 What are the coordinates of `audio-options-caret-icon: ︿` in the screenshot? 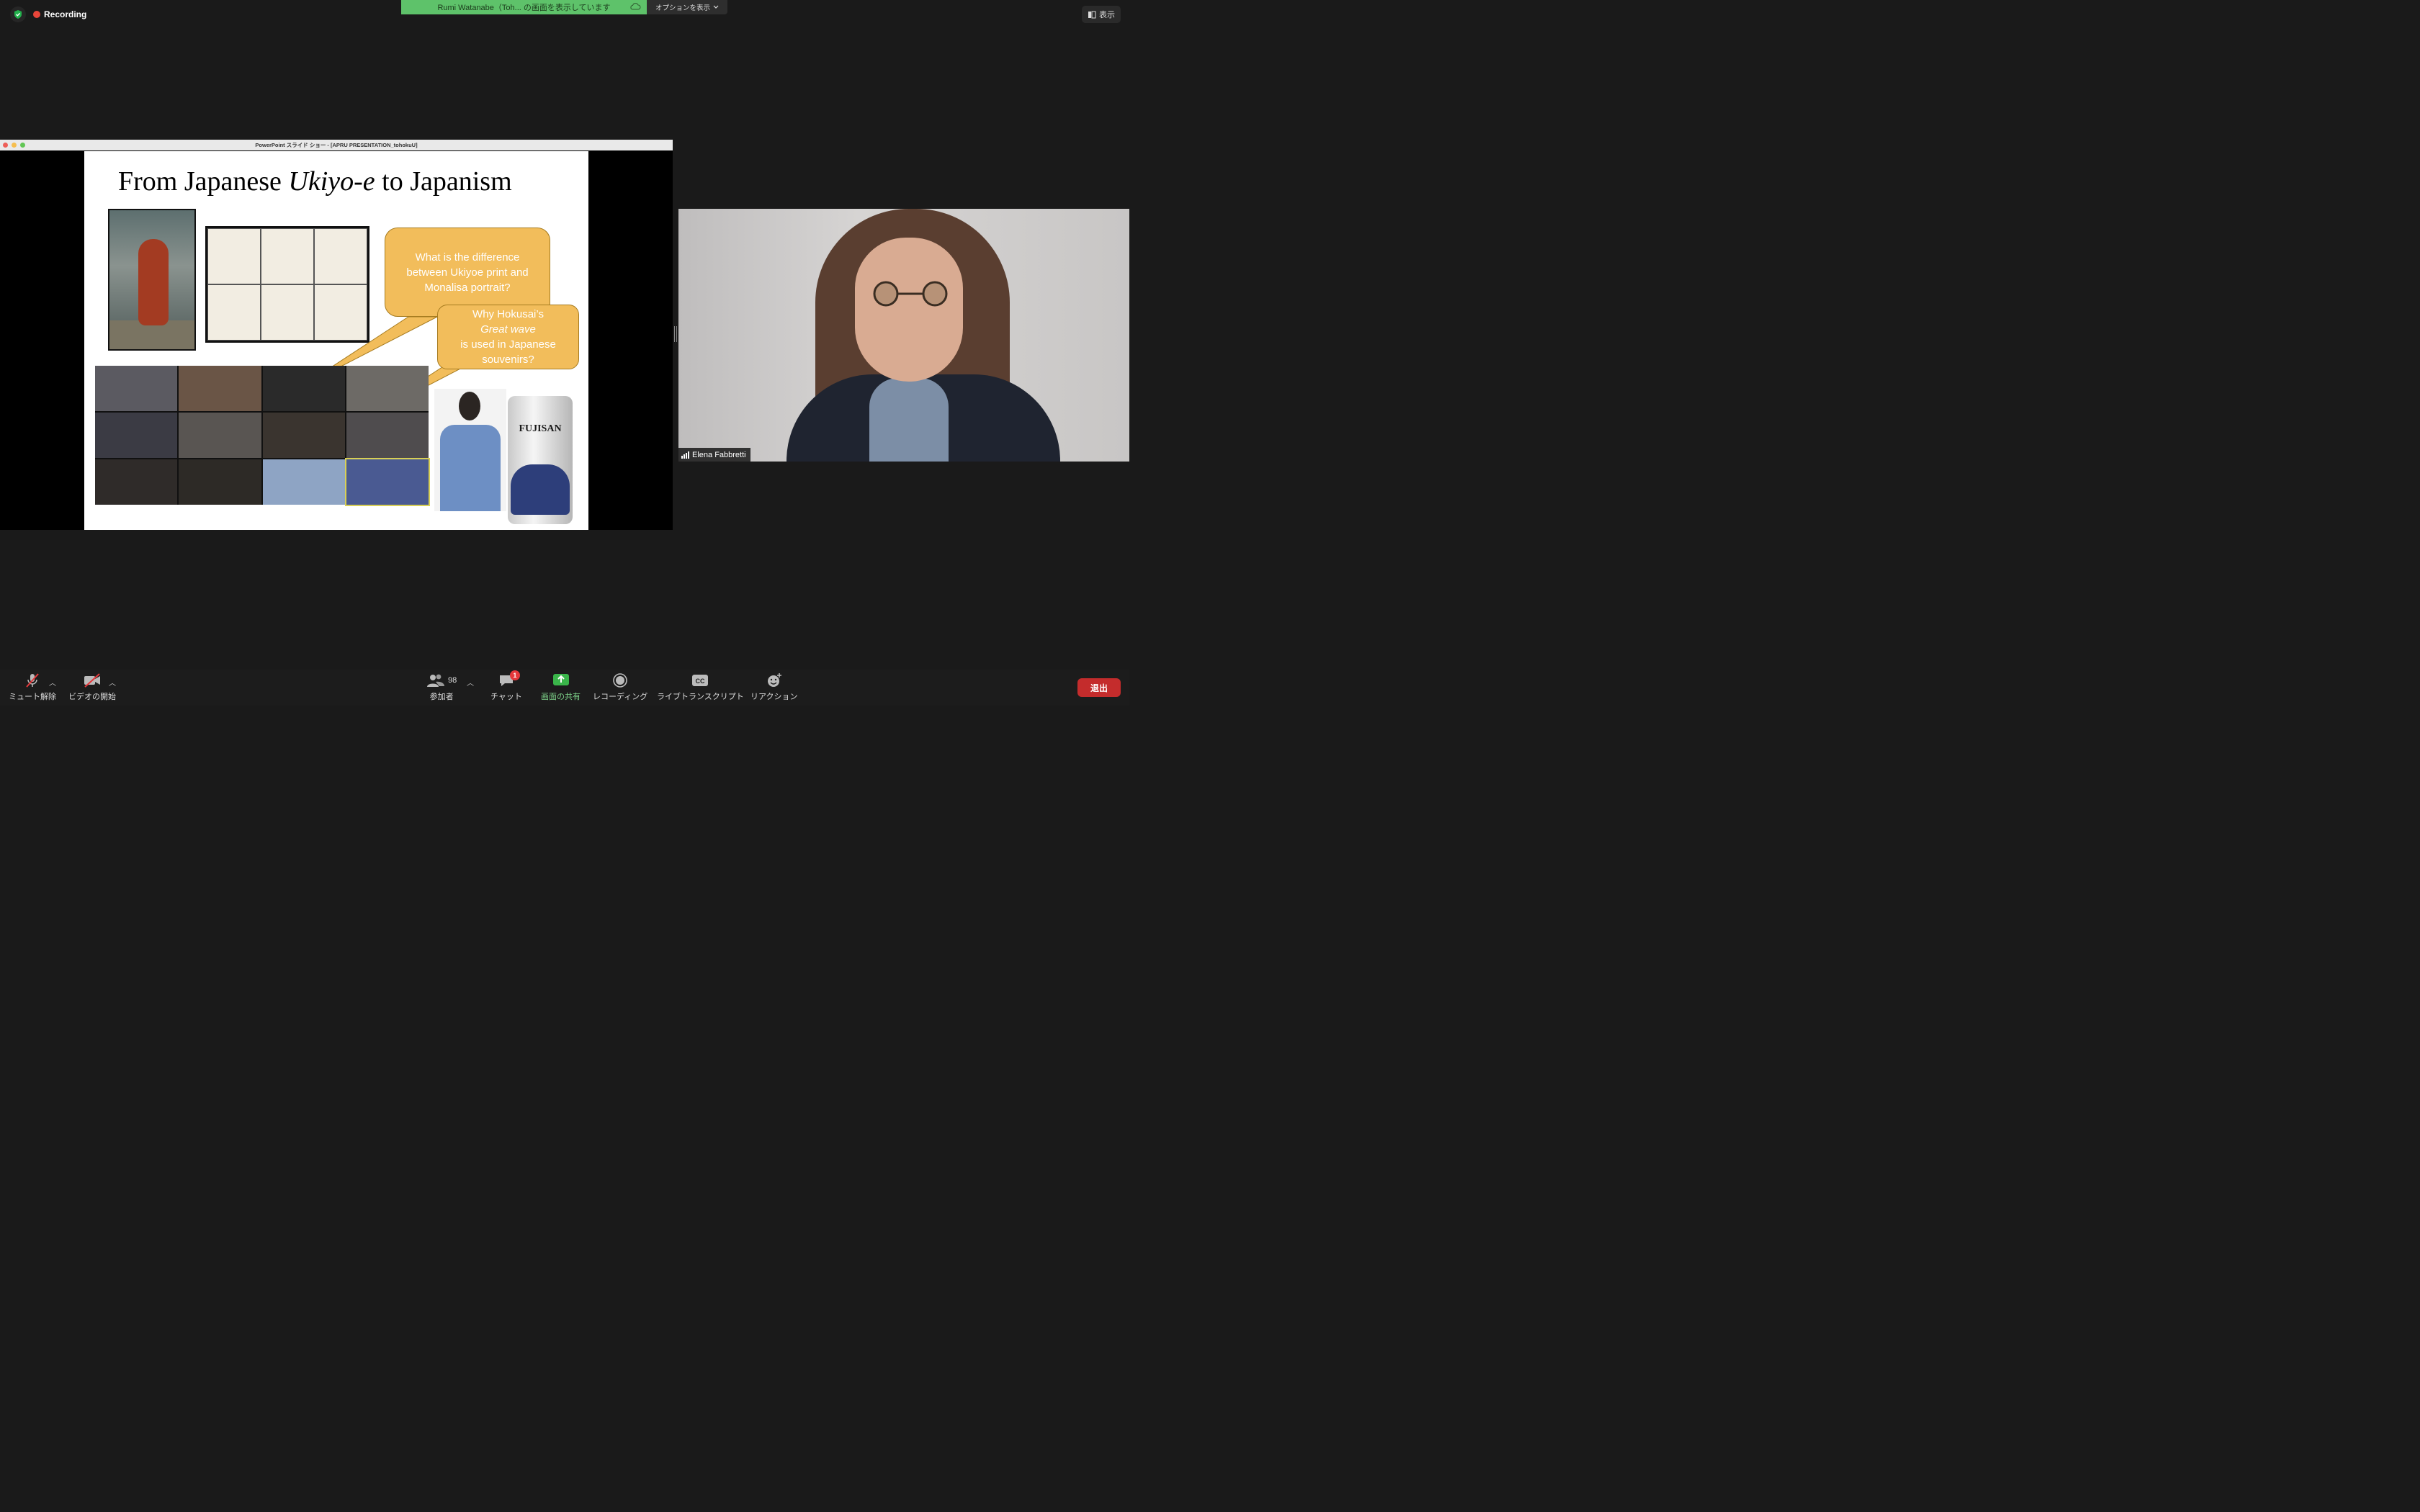 It's located at (53, 682).